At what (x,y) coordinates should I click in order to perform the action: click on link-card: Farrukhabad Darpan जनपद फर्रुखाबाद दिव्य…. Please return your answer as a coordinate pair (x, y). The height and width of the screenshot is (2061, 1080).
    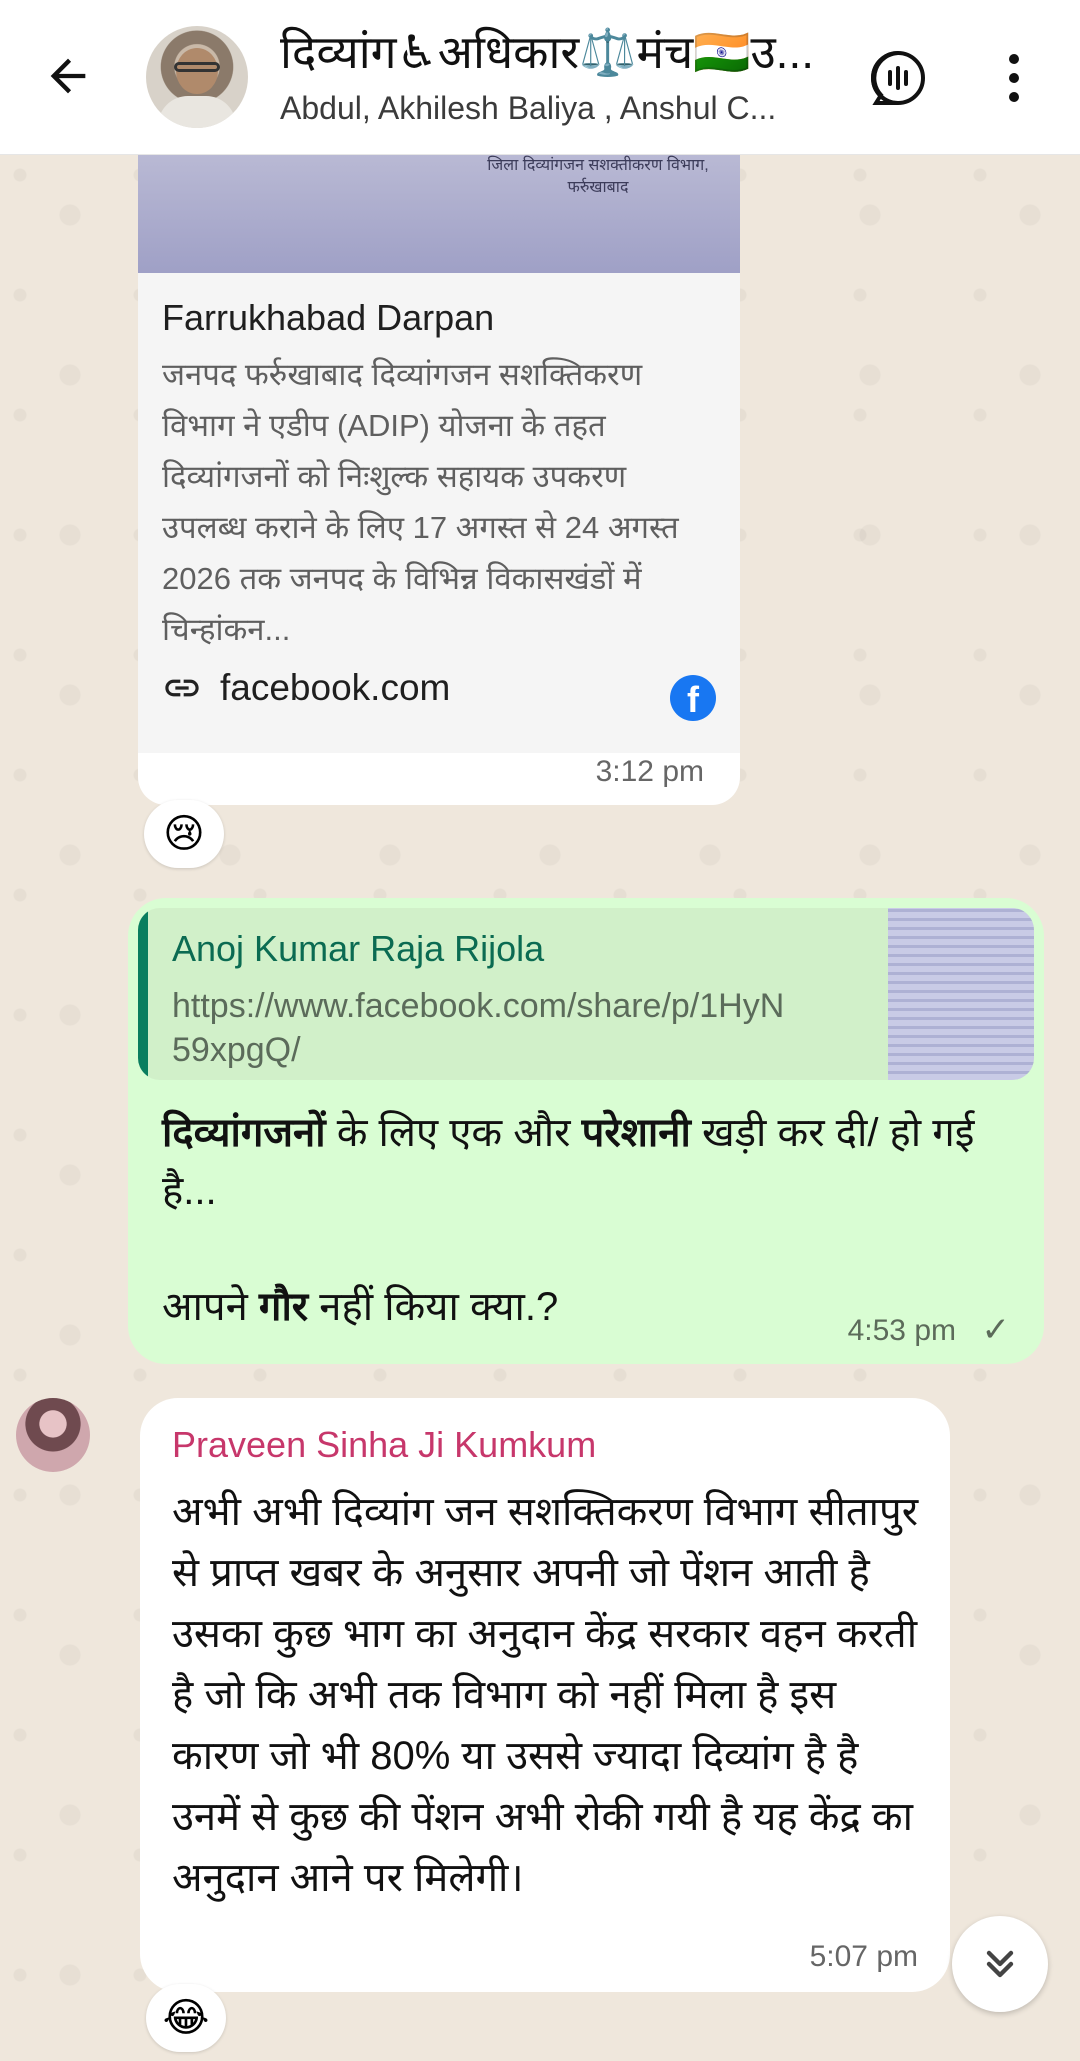
    Looking at the image, I should click on (439, 513).